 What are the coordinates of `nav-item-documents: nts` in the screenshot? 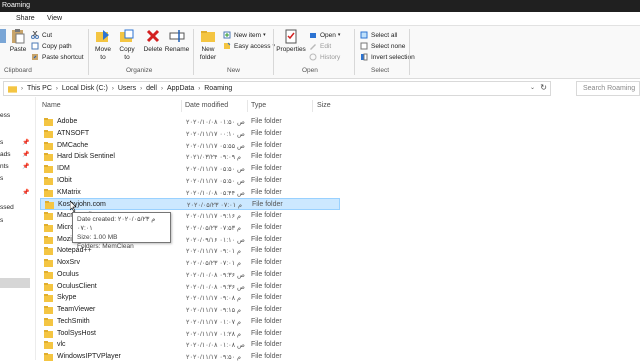 It's located at (4, 166).